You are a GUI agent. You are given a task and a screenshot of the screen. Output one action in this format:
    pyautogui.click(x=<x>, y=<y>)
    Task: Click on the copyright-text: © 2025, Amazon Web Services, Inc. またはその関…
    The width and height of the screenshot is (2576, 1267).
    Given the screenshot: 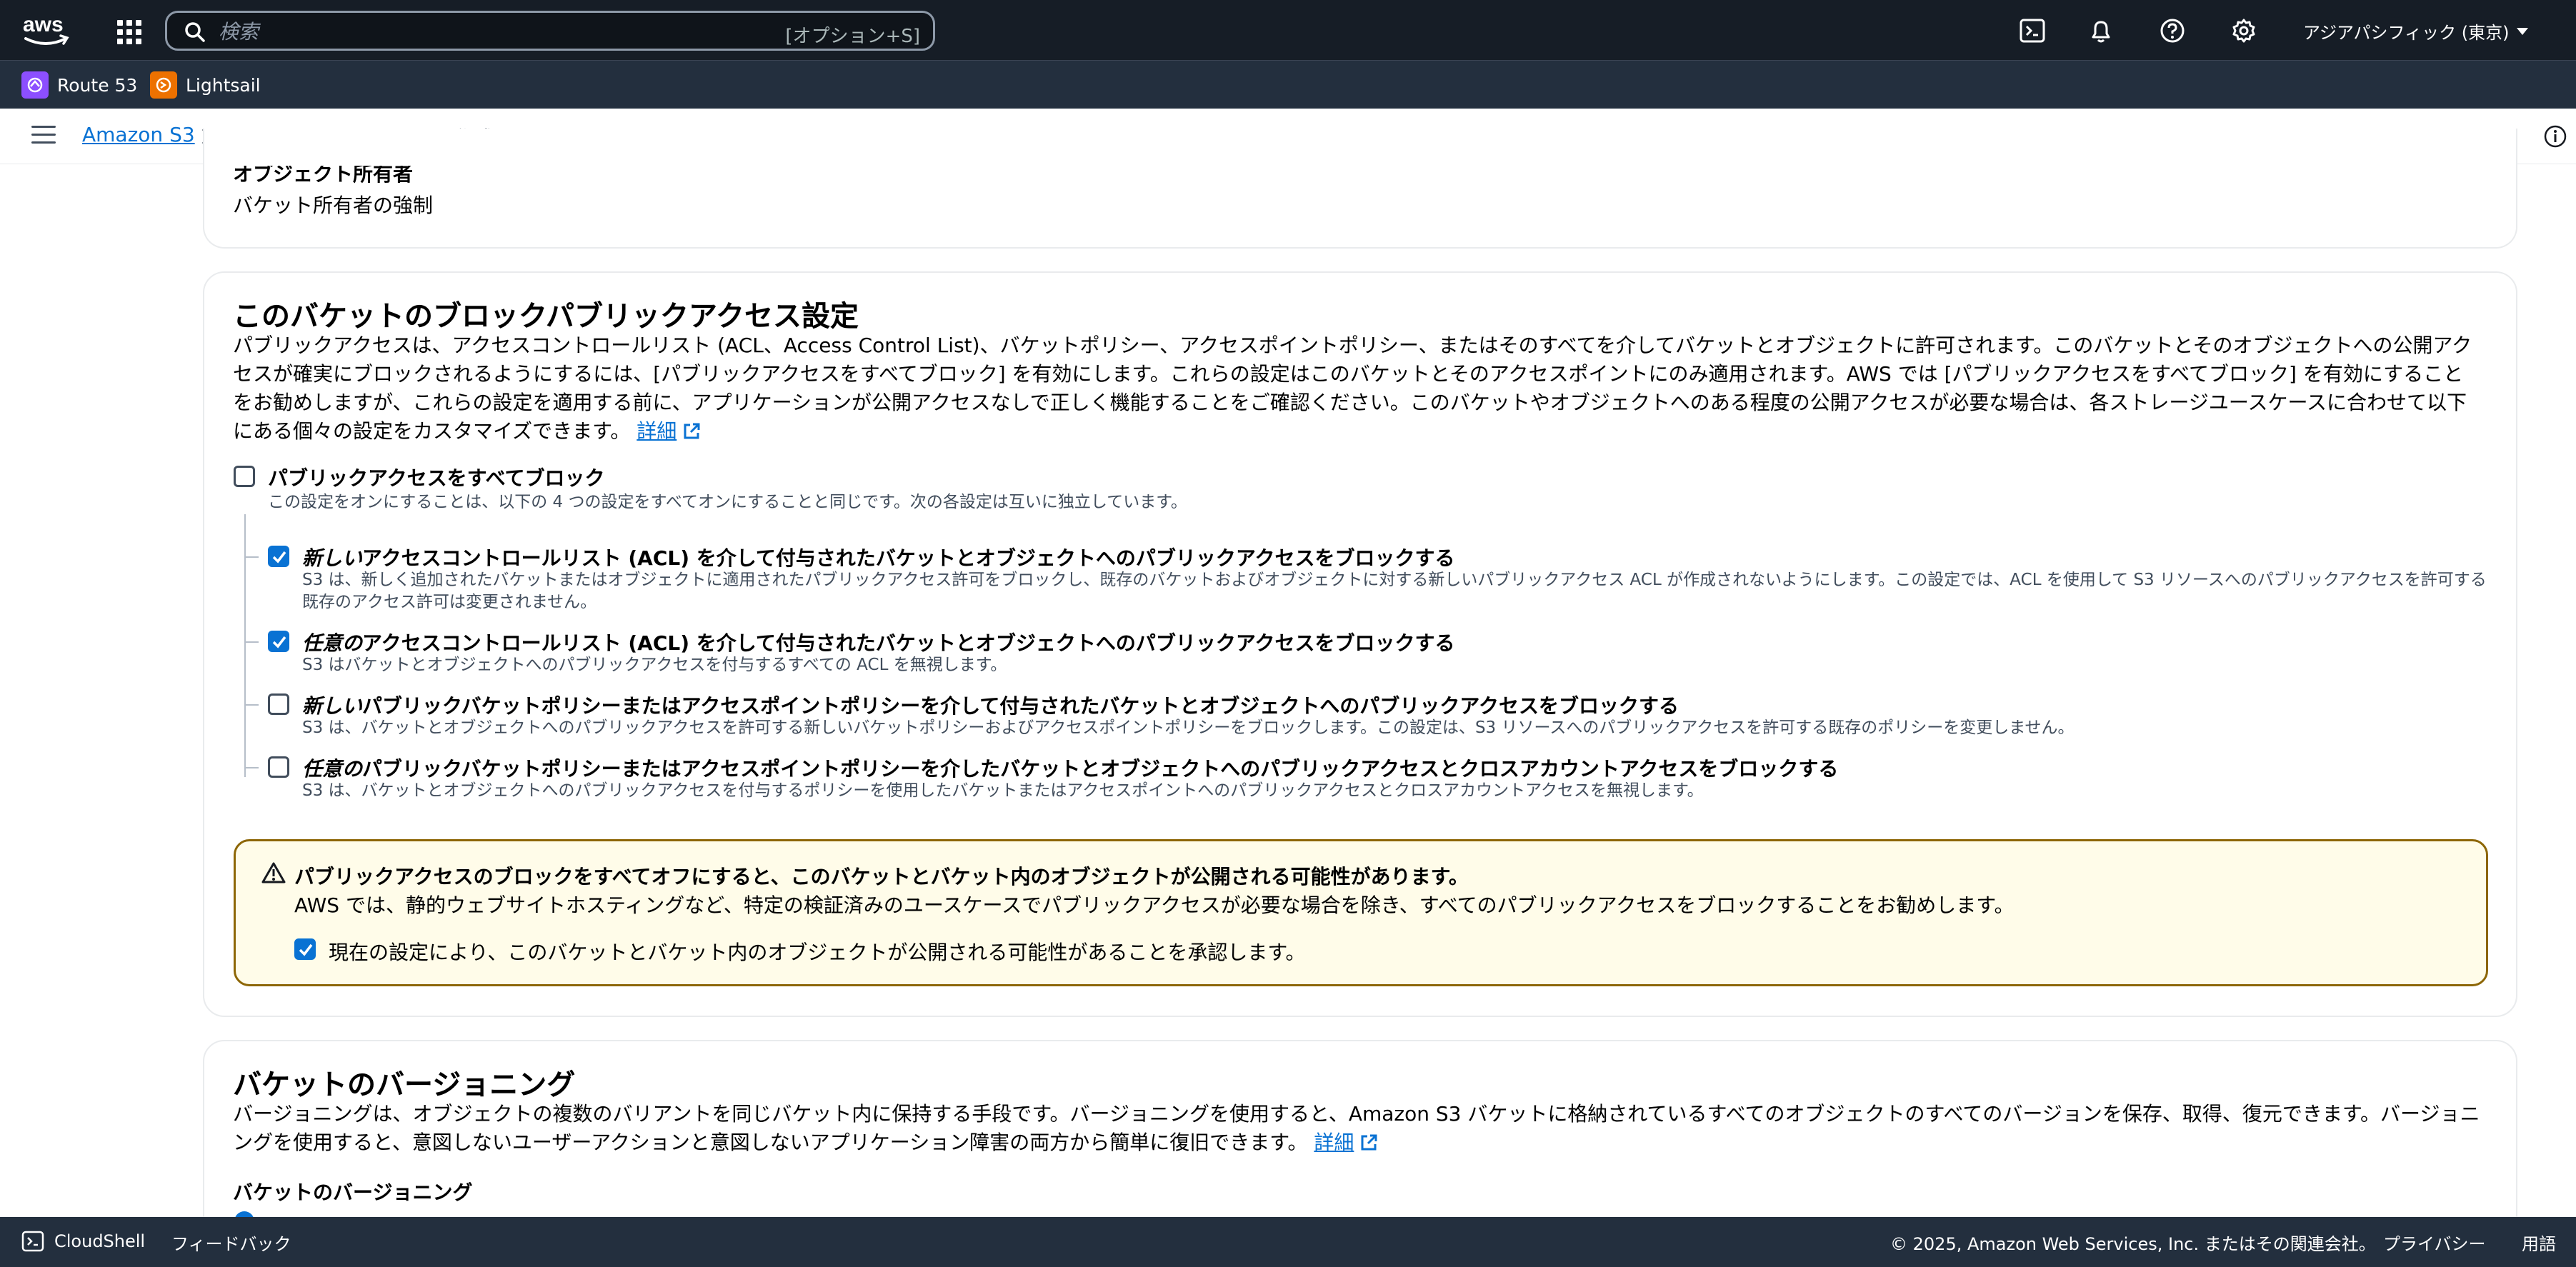 What is the action you would take?
    pyautogui.click(x=2133, y=1244)
    